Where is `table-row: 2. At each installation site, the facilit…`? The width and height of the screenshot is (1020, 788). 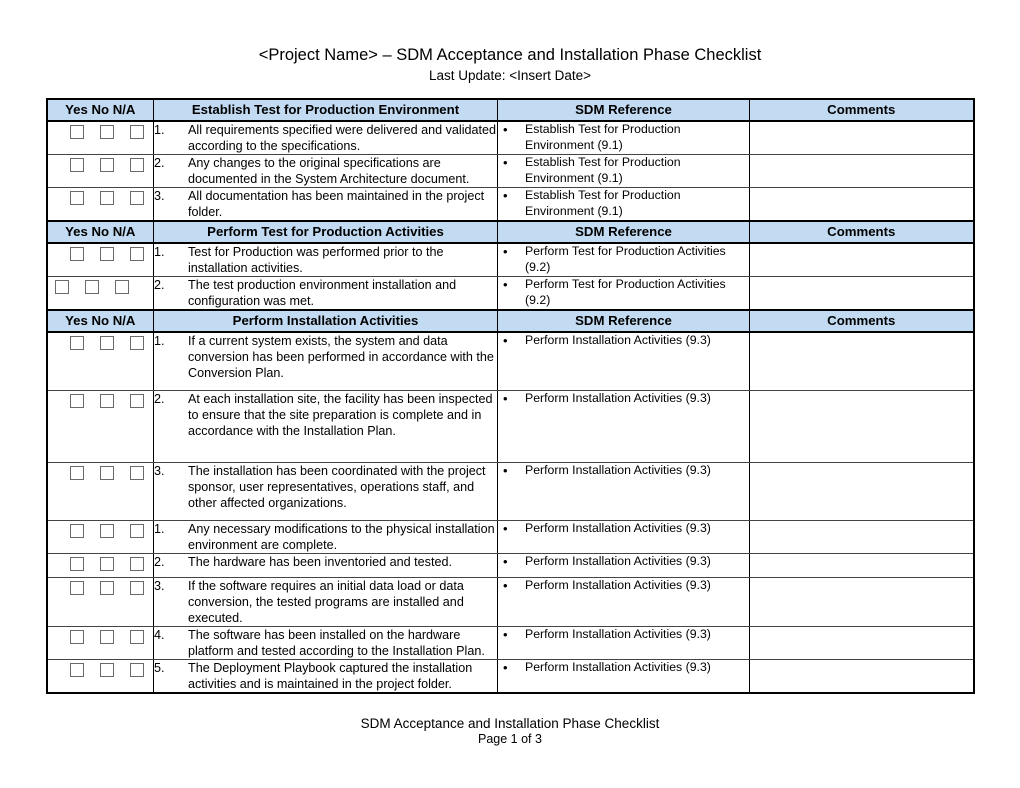 table-row: 2. At each installation site, the facilit… is located at coordinates (510, 426).